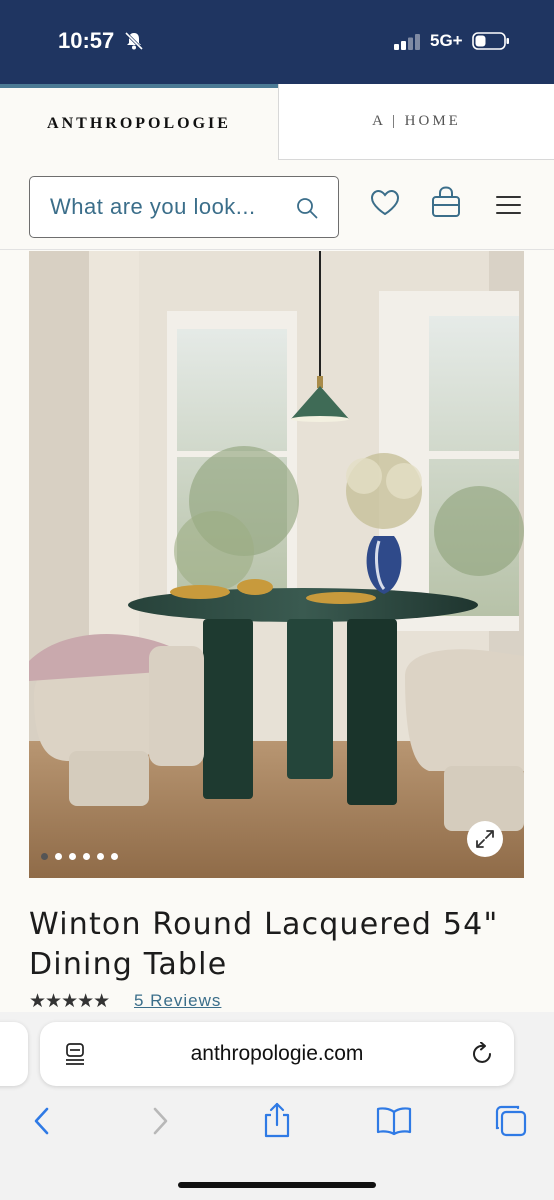 The width and height of the screenshot is (554, 1200). I want to click on home-indicator, so click(277, 1185).